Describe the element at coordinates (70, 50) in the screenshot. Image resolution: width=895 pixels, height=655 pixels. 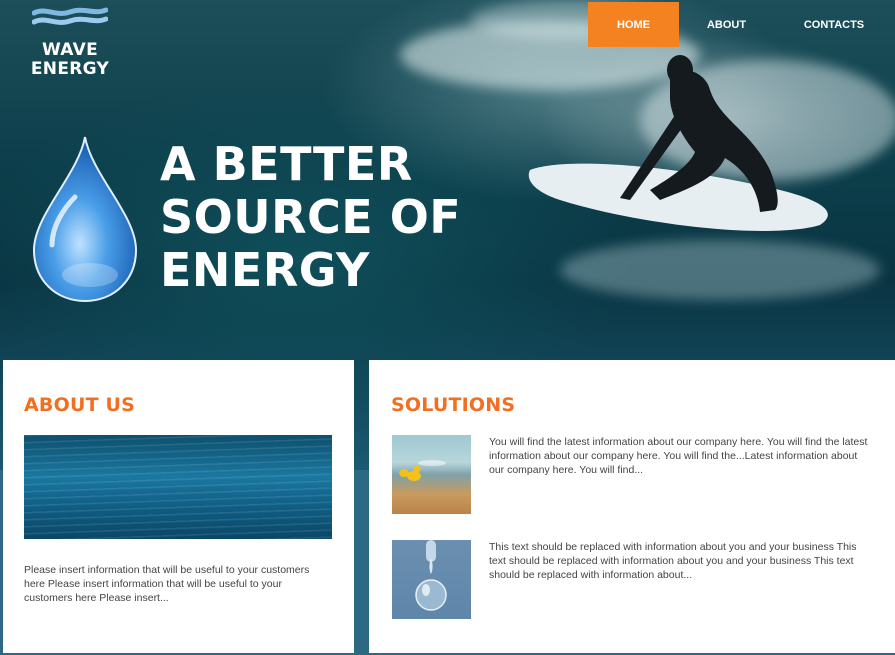
I see `logo-line-1: WAVE` at that location.